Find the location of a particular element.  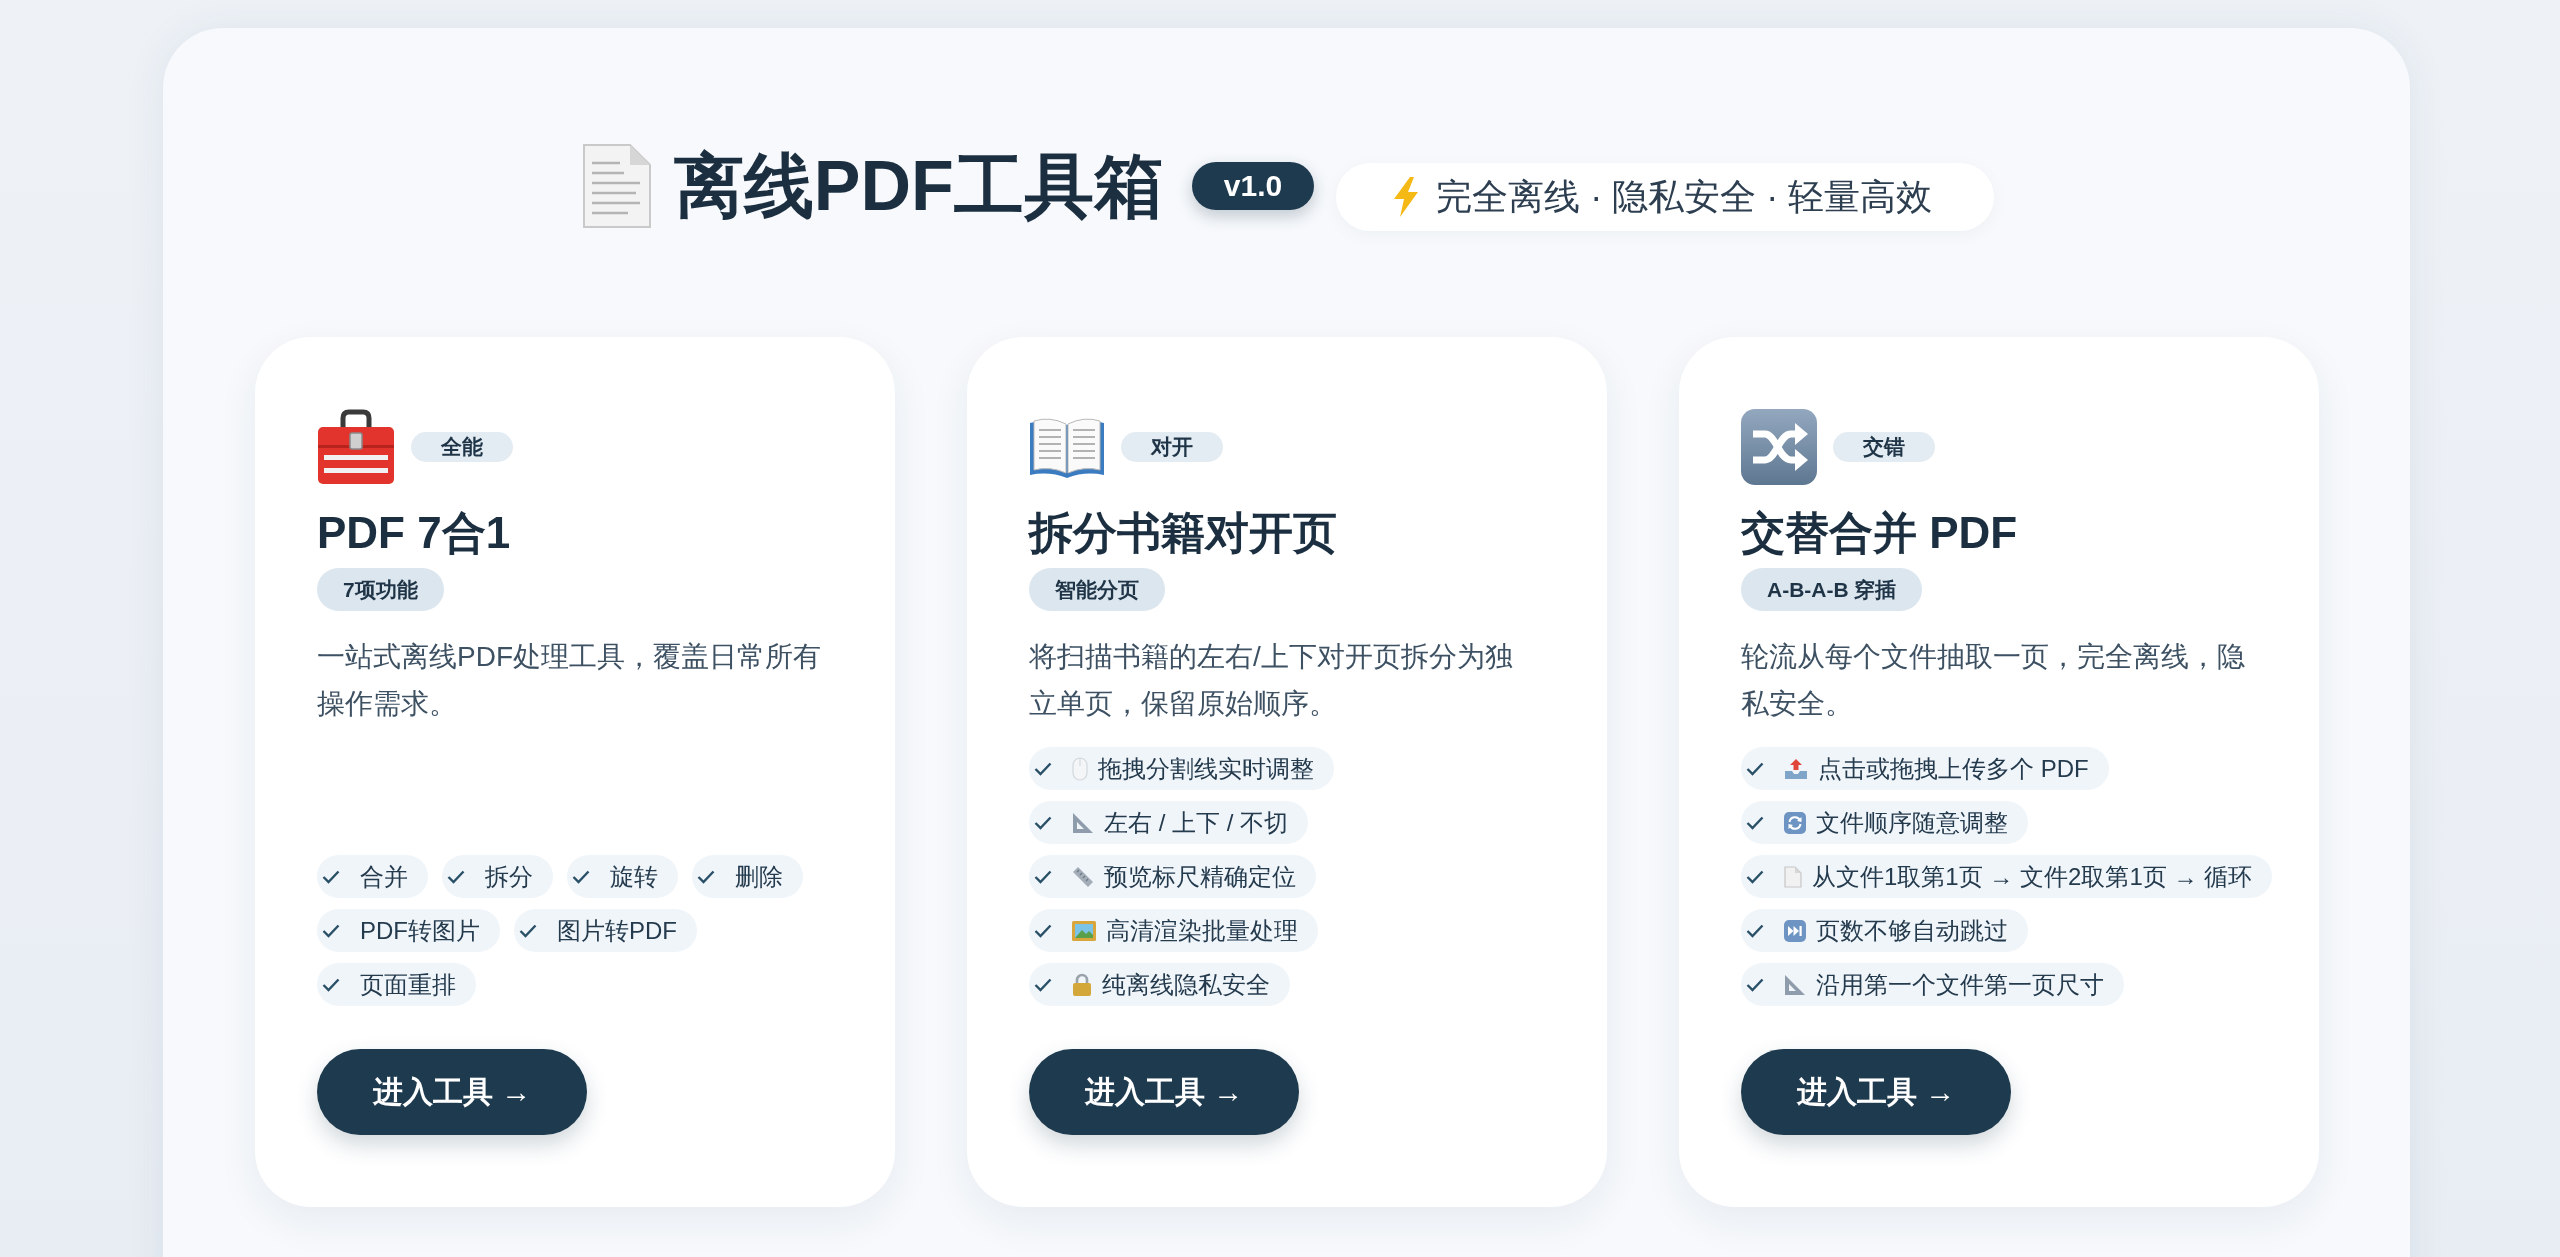

open-book-icon is located at coordinates (1067, 447).